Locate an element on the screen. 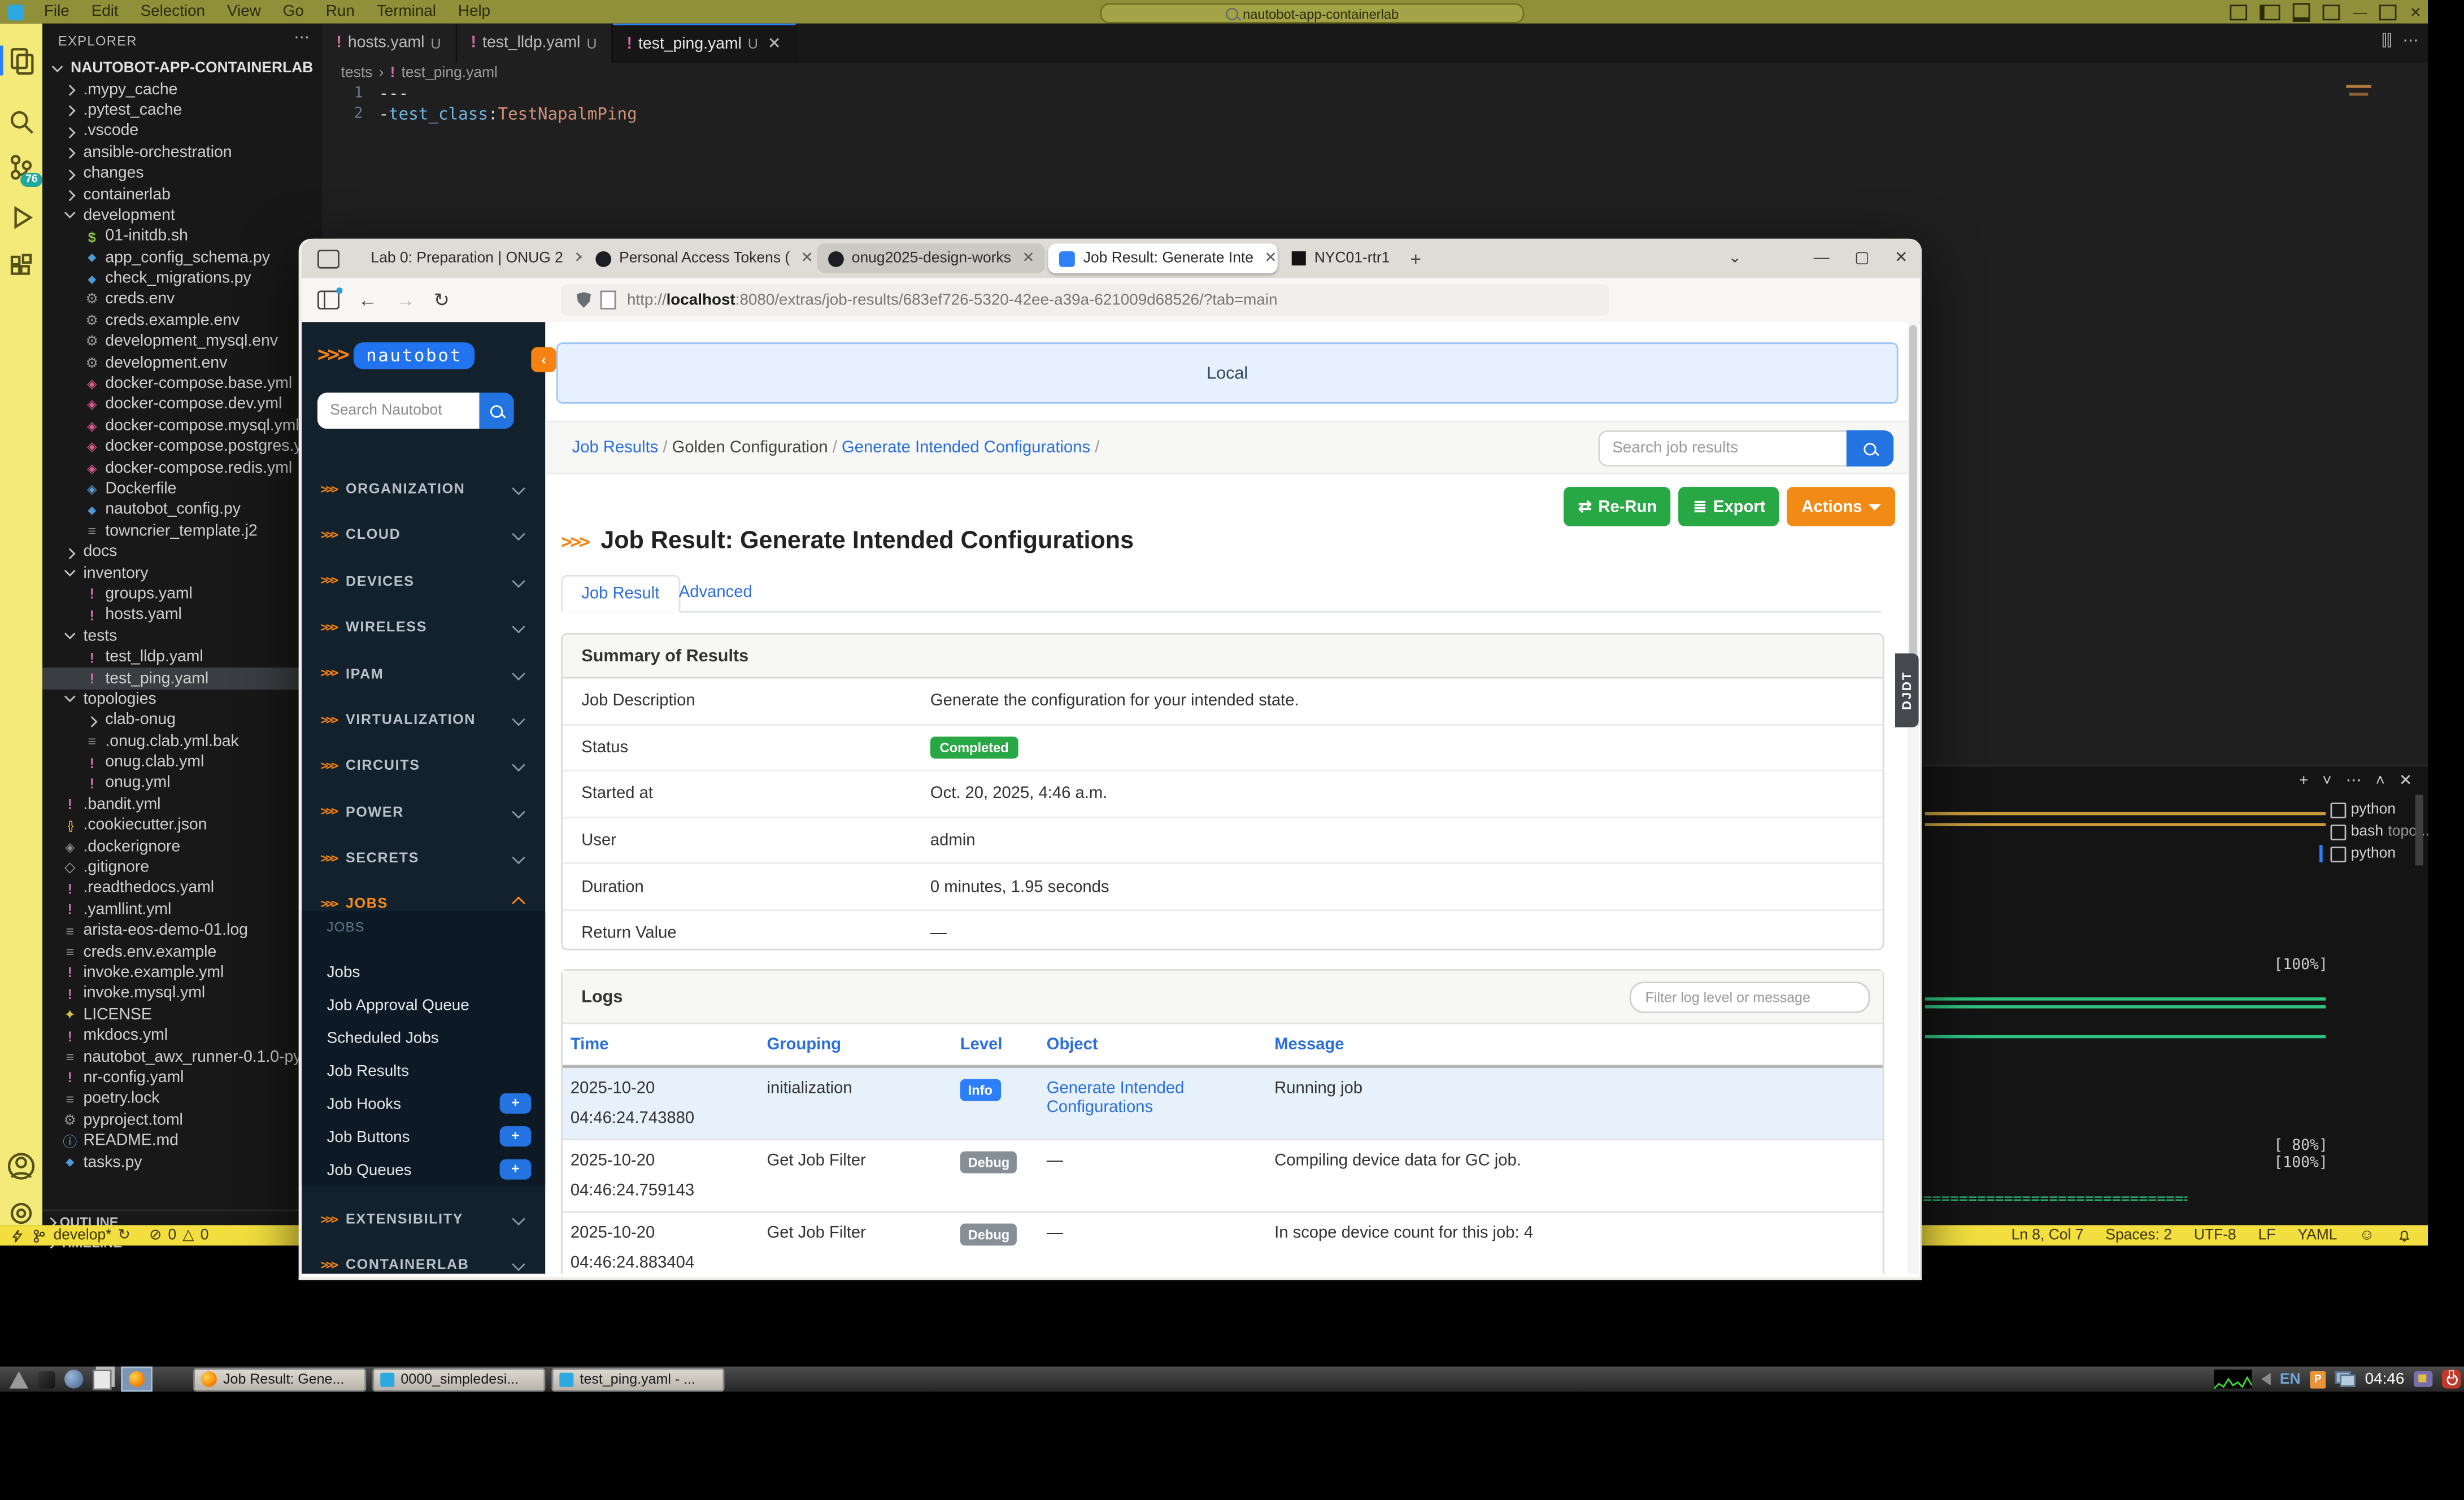 This screenshot has height=1500, width=2464. explorer-item: ◆ app_config_schema.py is located at coordinates (182, 257).